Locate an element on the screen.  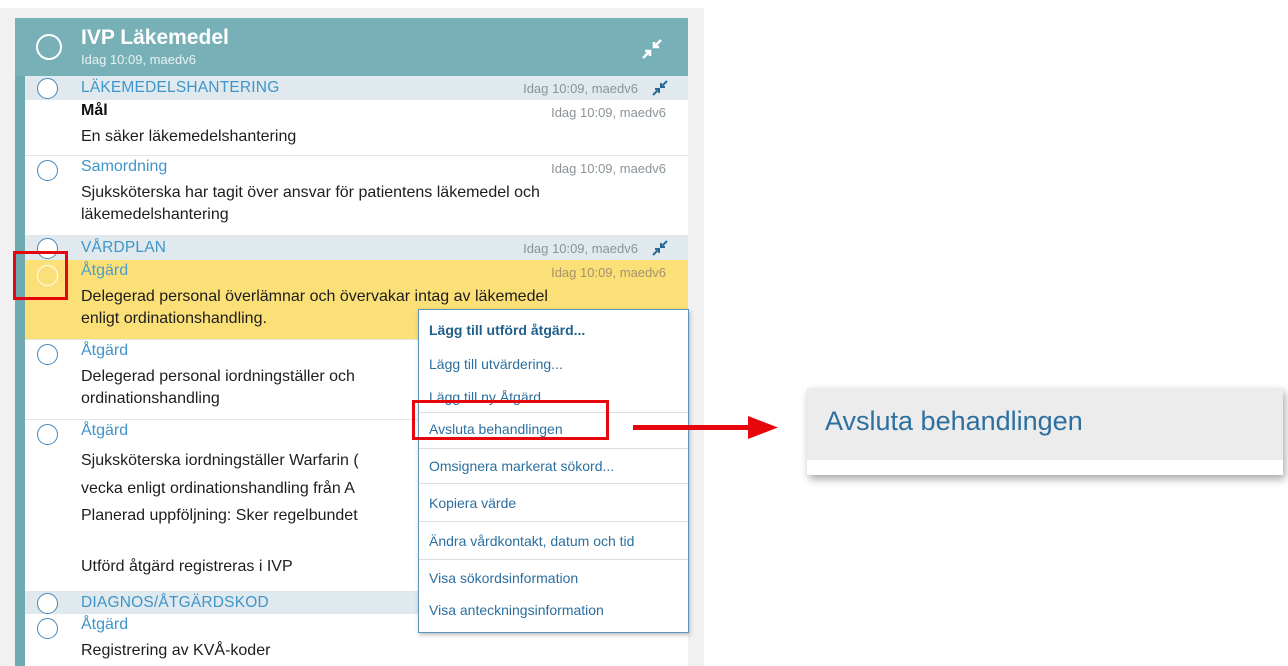
menu-item-show-keyword-info: Visa sökordsinformation is located at coordinates (503, 578).